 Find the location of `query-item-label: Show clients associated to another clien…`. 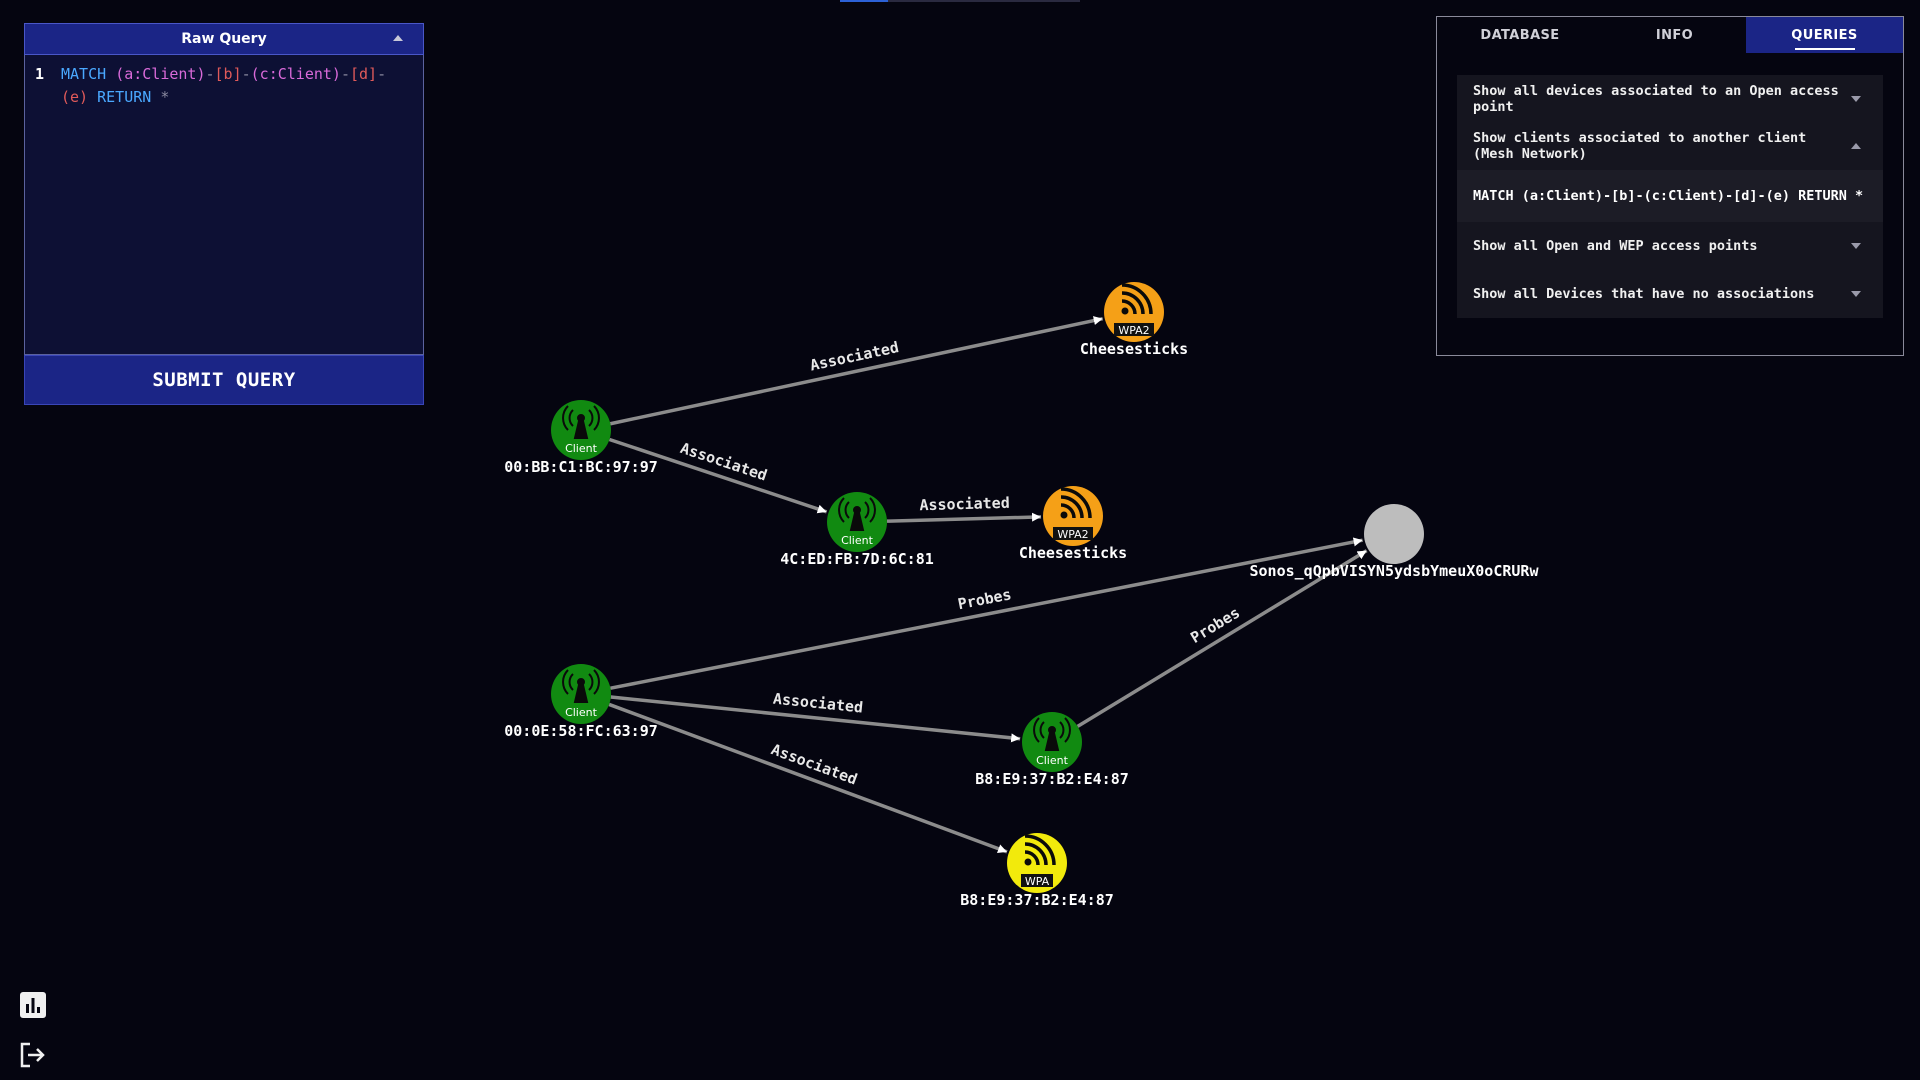

query-item-label: Show clients associated to another clien… is located at coordinates (1640, 146).